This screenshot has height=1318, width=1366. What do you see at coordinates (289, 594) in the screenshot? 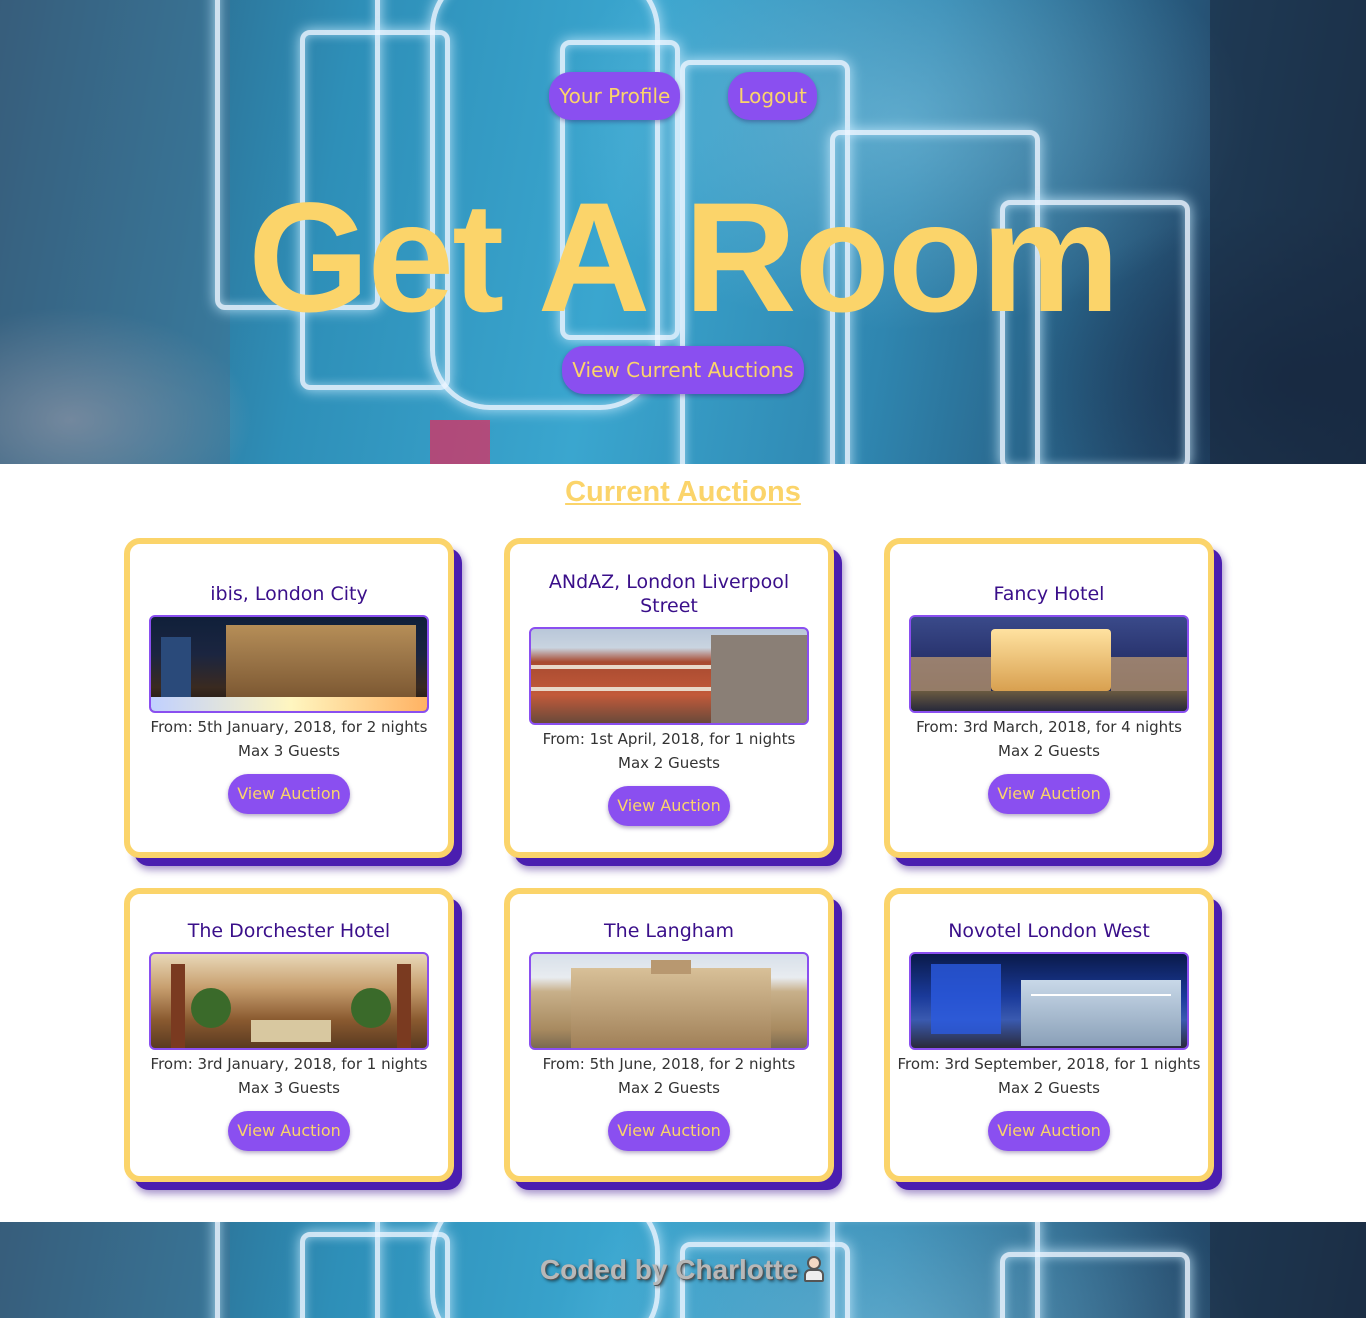
I see `hotel-name: ibis, London City` at bounding box center [289, 594].